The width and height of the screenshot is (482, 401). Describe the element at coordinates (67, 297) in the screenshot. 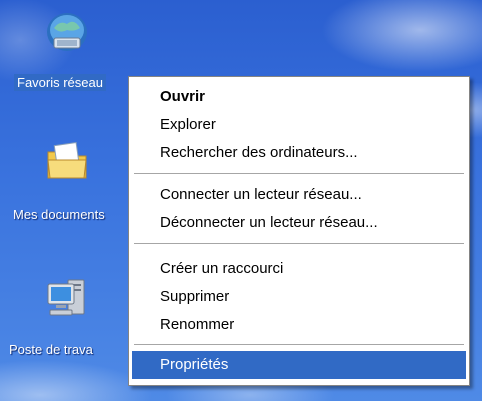

I see `my-computer-icon` at that location.